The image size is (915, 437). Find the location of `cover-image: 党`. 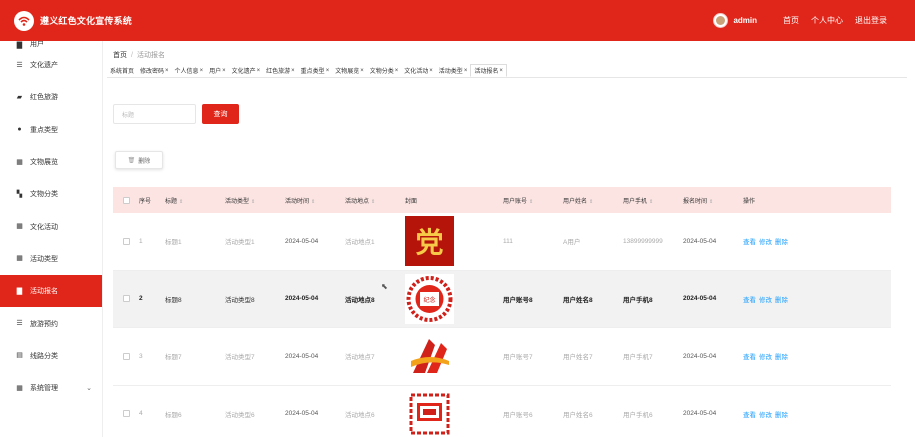

cover-image: 党 is located at coordinates (429, 241).